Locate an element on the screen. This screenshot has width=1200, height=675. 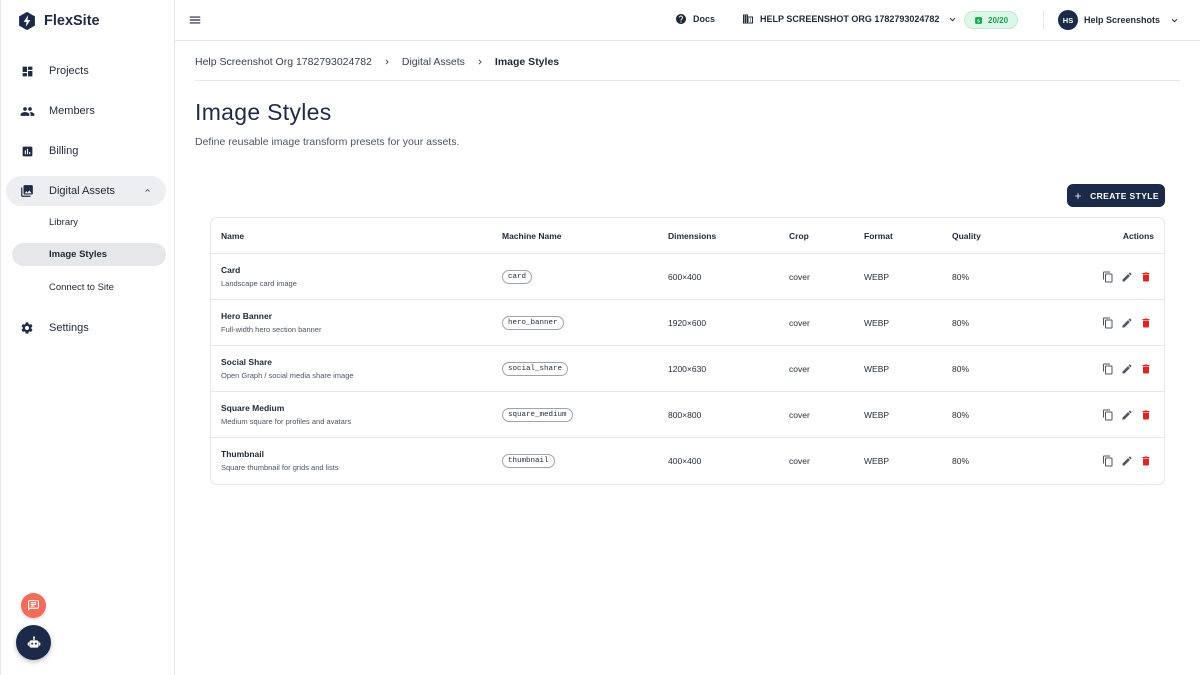
style-name: Social Share is located at coordinates (247, 362).